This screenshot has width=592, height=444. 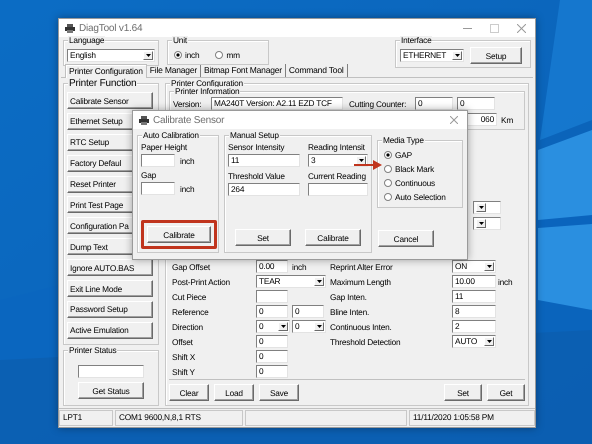 What do you see at coordinates (86, 418) in the screenshot?
I see `status-pane: LPT1` at bounding box center [86, 418].